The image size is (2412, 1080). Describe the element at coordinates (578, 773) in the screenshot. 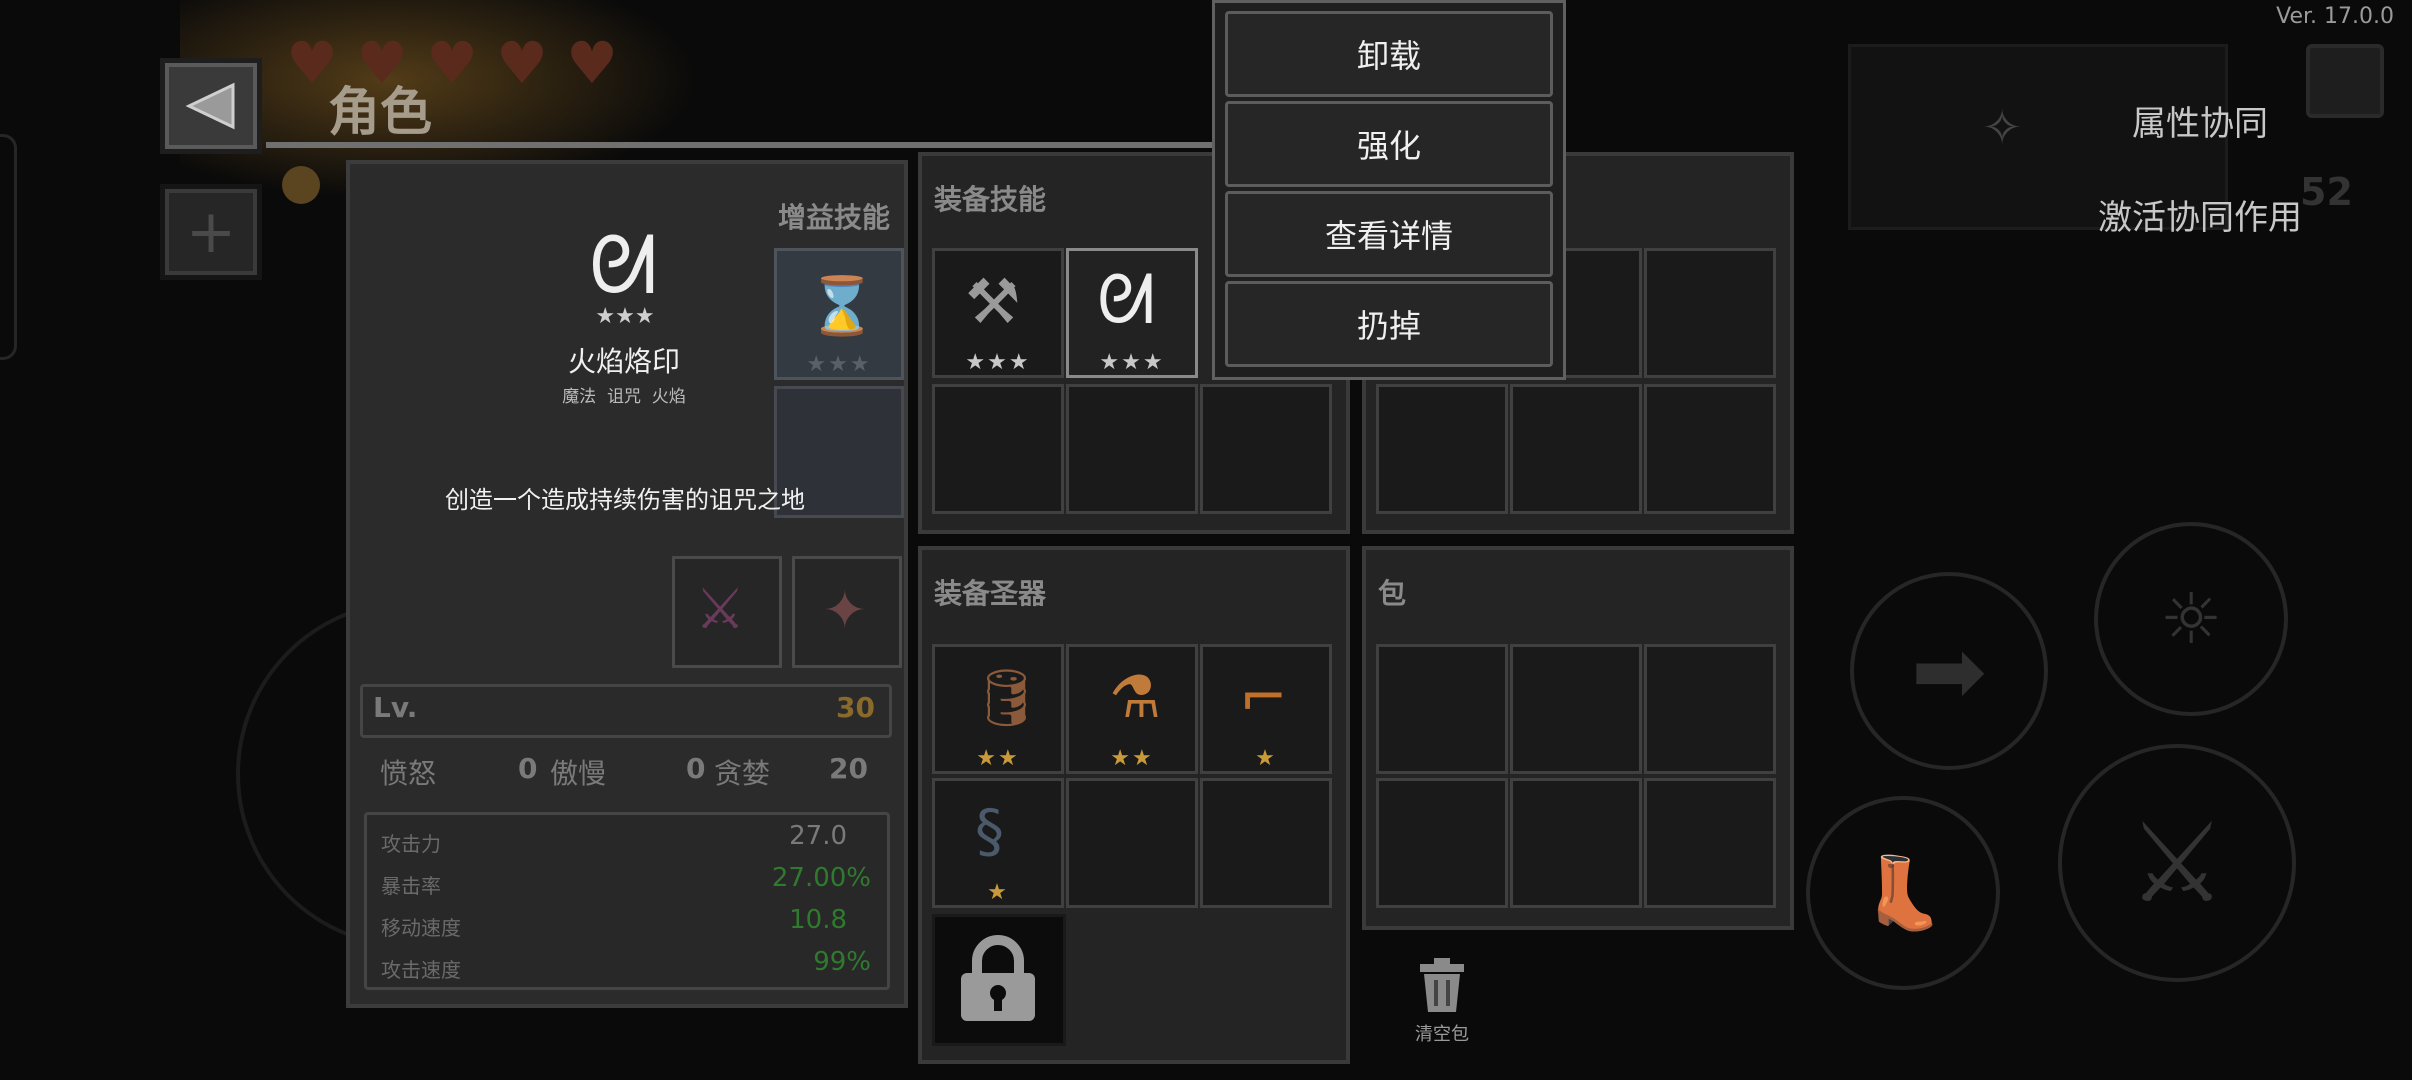

I see `sin-pride-label: 傲慢` at that location.